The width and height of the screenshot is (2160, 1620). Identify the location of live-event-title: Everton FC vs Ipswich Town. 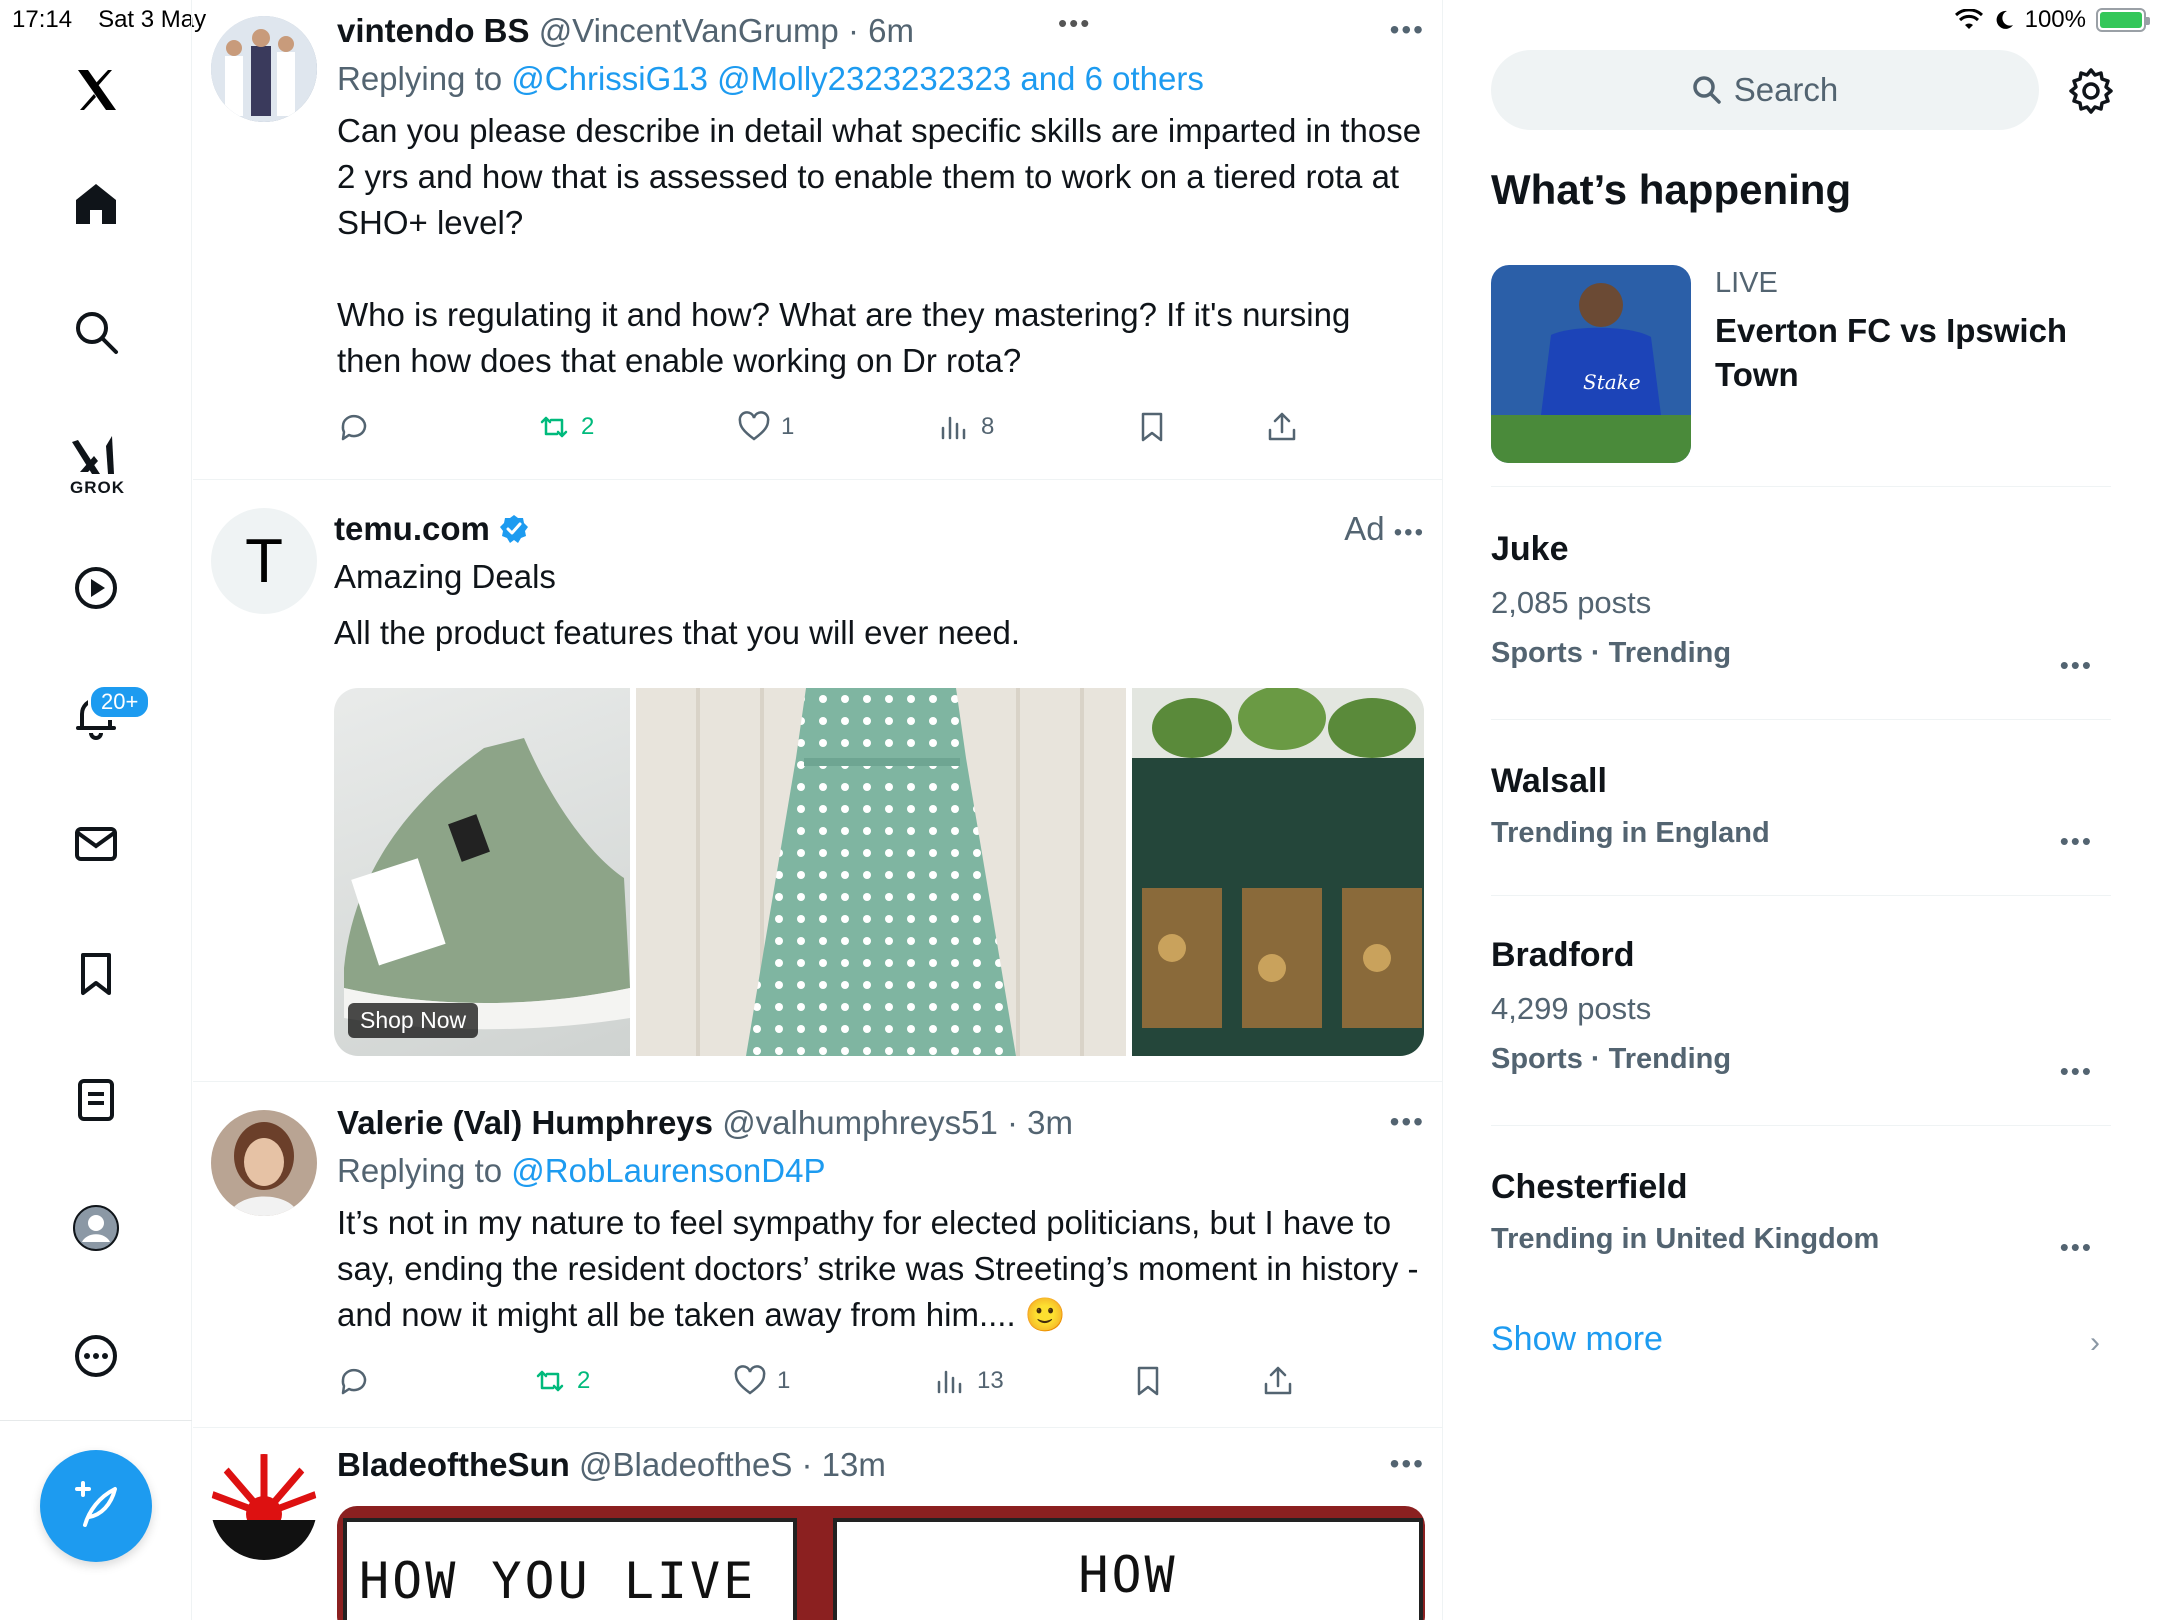
(1891, 352).